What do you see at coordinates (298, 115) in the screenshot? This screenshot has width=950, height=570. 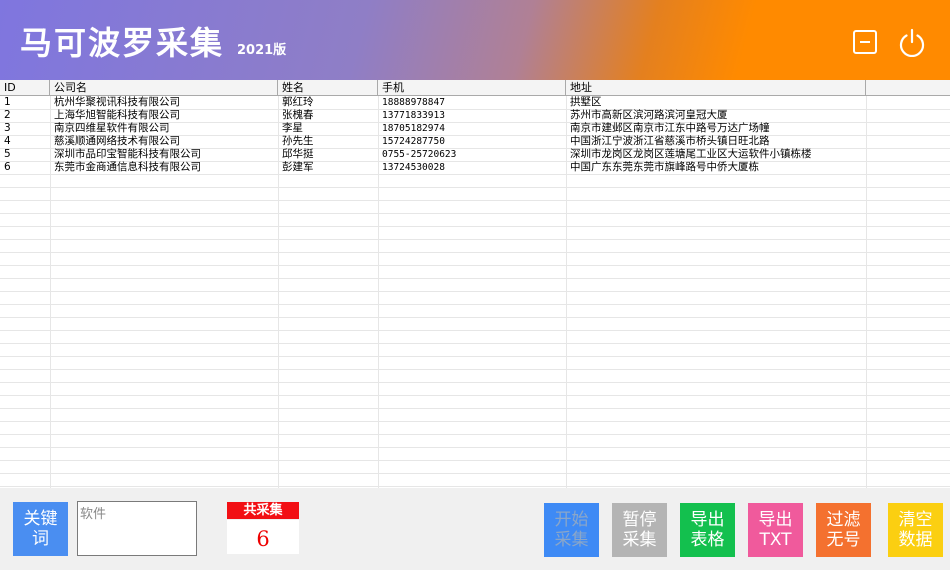 I see `cell-name: 张槐春` at bounding box center [298, 115].